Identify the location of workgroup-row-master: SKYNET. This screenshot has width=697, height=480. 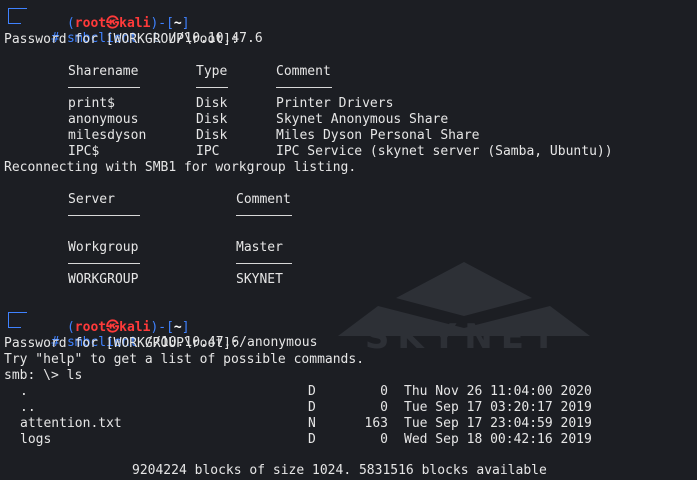
(259, 279).